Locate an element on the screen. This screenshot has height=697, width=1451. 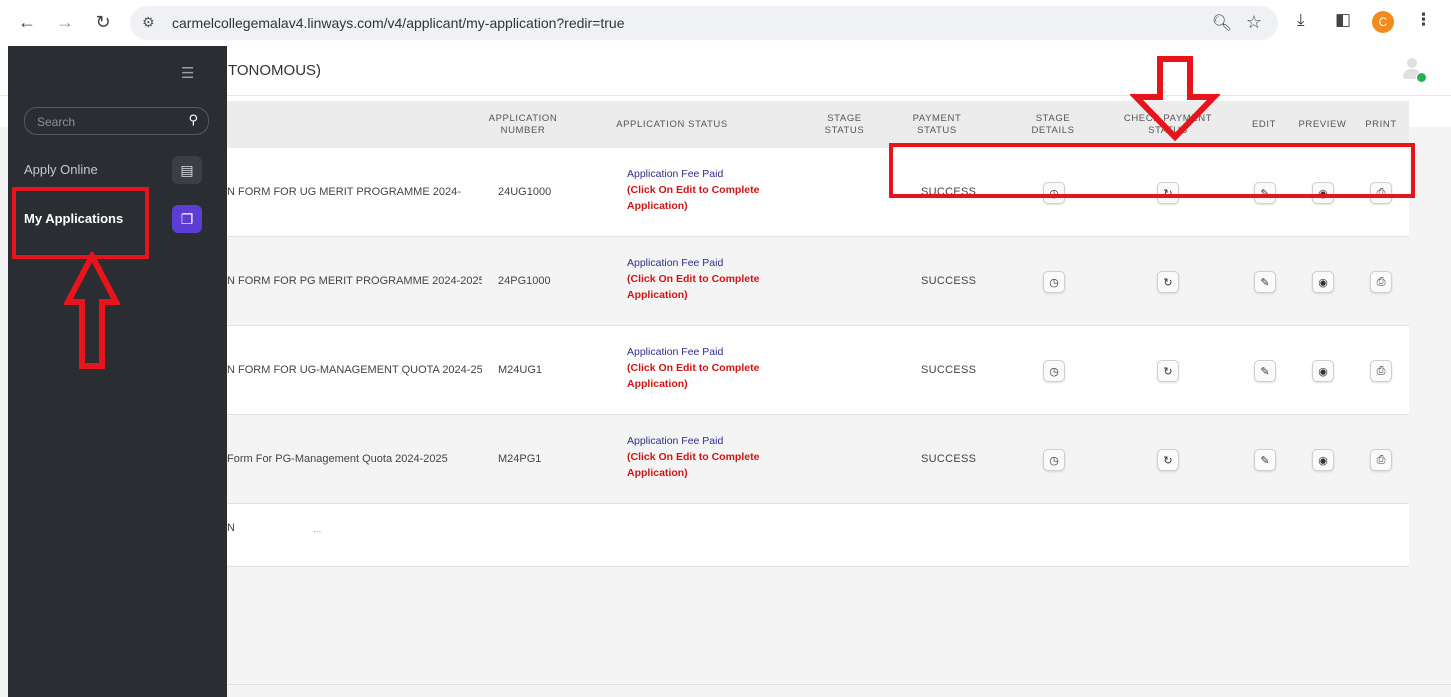
application-number: M24UG1 is located at coordinates (520, 370).